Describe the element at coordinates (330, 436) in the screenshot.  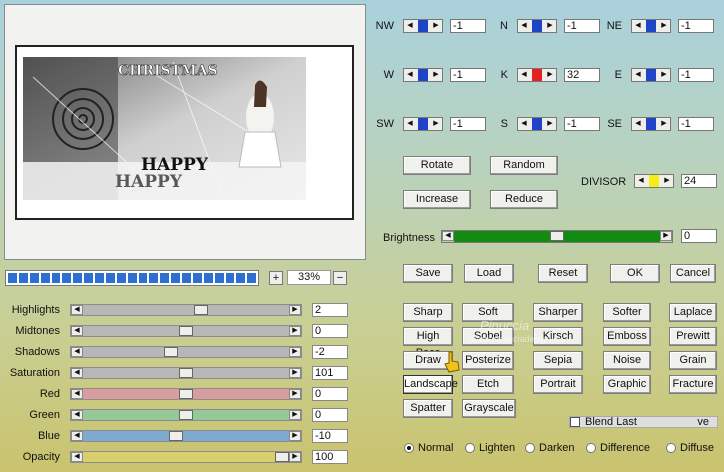
I see `blue-value: -10` at that location.